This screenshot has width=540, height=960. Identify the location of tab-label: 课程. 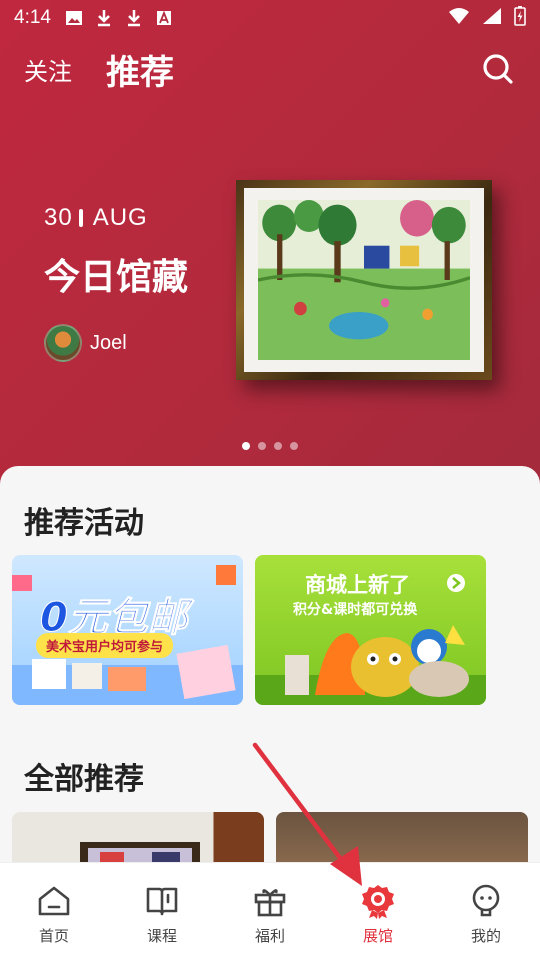
(161, 936).